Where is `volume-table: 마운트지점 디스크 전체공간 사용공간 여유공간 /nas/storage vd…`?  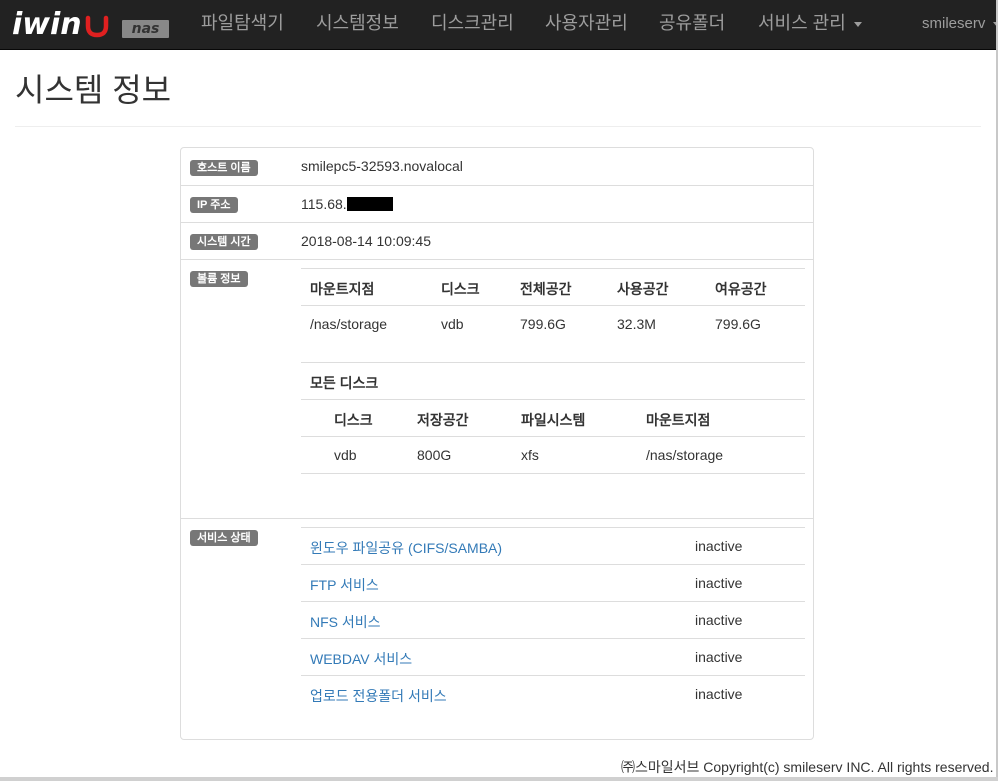 volume-table: 마운트지점 디스크 전체공간 사용공간 여유공간 /nas/storage vd… is located at coordinates (553, 301).